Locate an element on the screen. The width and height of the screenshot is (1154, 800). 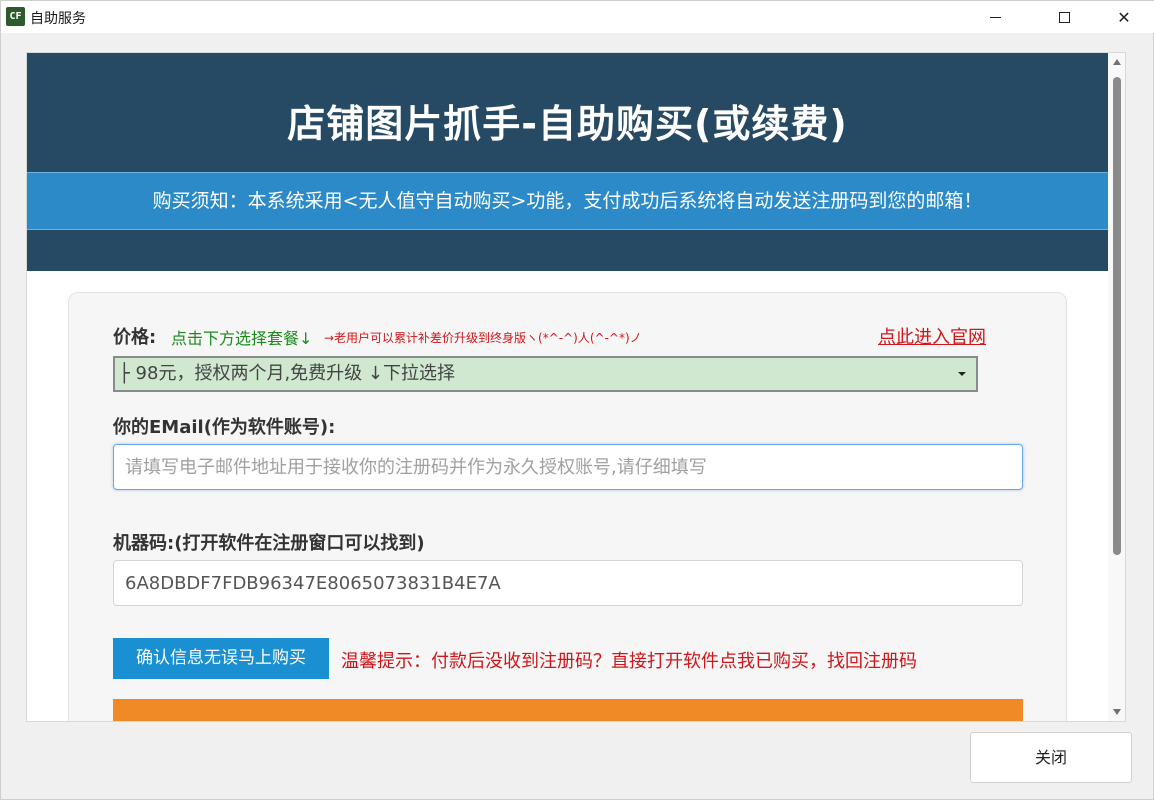
buy-button: 确认信息无误马上购买 is located at coordinates (221, 658).